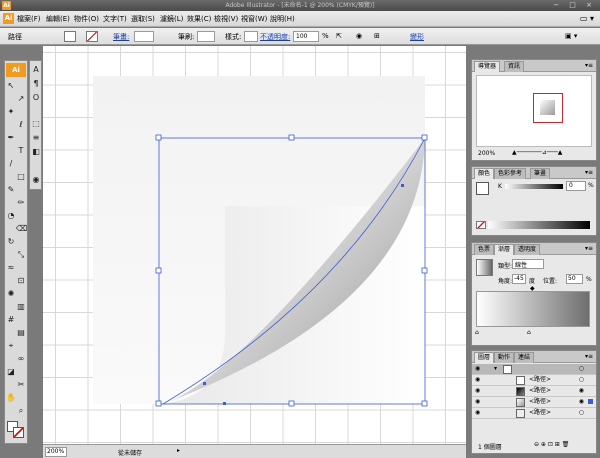  What do you see at coordinates (529, 332) in the screenshot?
I see `middle-stop: ⌂` at bounding box center [529, 332].